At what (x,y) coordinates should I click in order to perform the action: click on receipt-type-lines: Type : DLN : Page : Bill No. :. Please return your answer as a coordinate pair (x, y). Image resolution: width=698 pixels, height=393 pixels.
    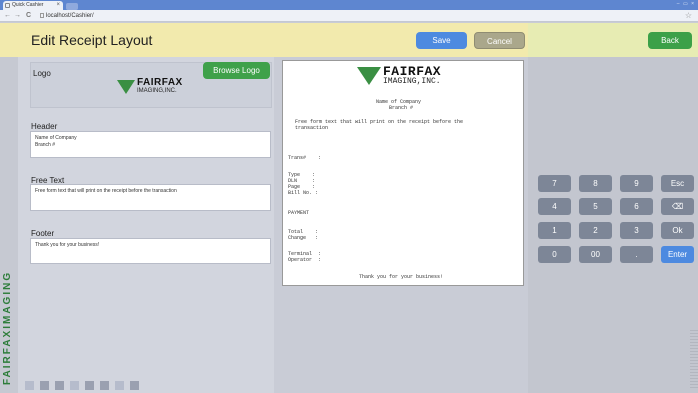
    Looking at the image, I should click on (303, 184).